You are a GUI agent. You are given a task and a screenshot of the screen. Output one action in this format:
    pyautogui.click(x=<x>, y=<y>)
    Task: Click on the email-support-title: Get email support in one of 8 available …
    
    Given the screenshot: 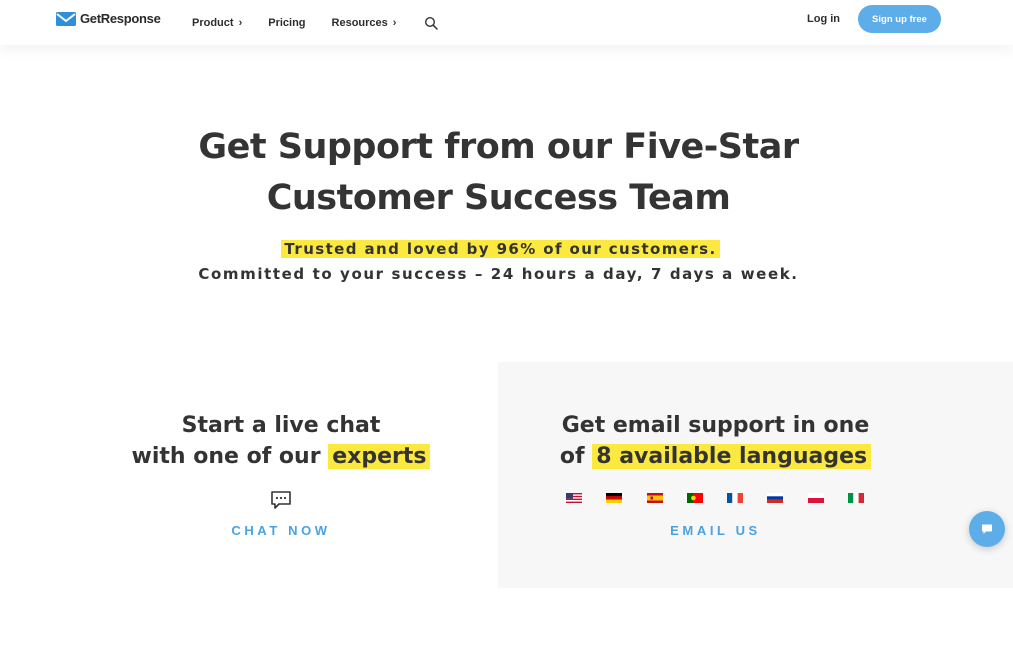 What is the action you would take?
    pyautogui.click(x=715, y=441)
    